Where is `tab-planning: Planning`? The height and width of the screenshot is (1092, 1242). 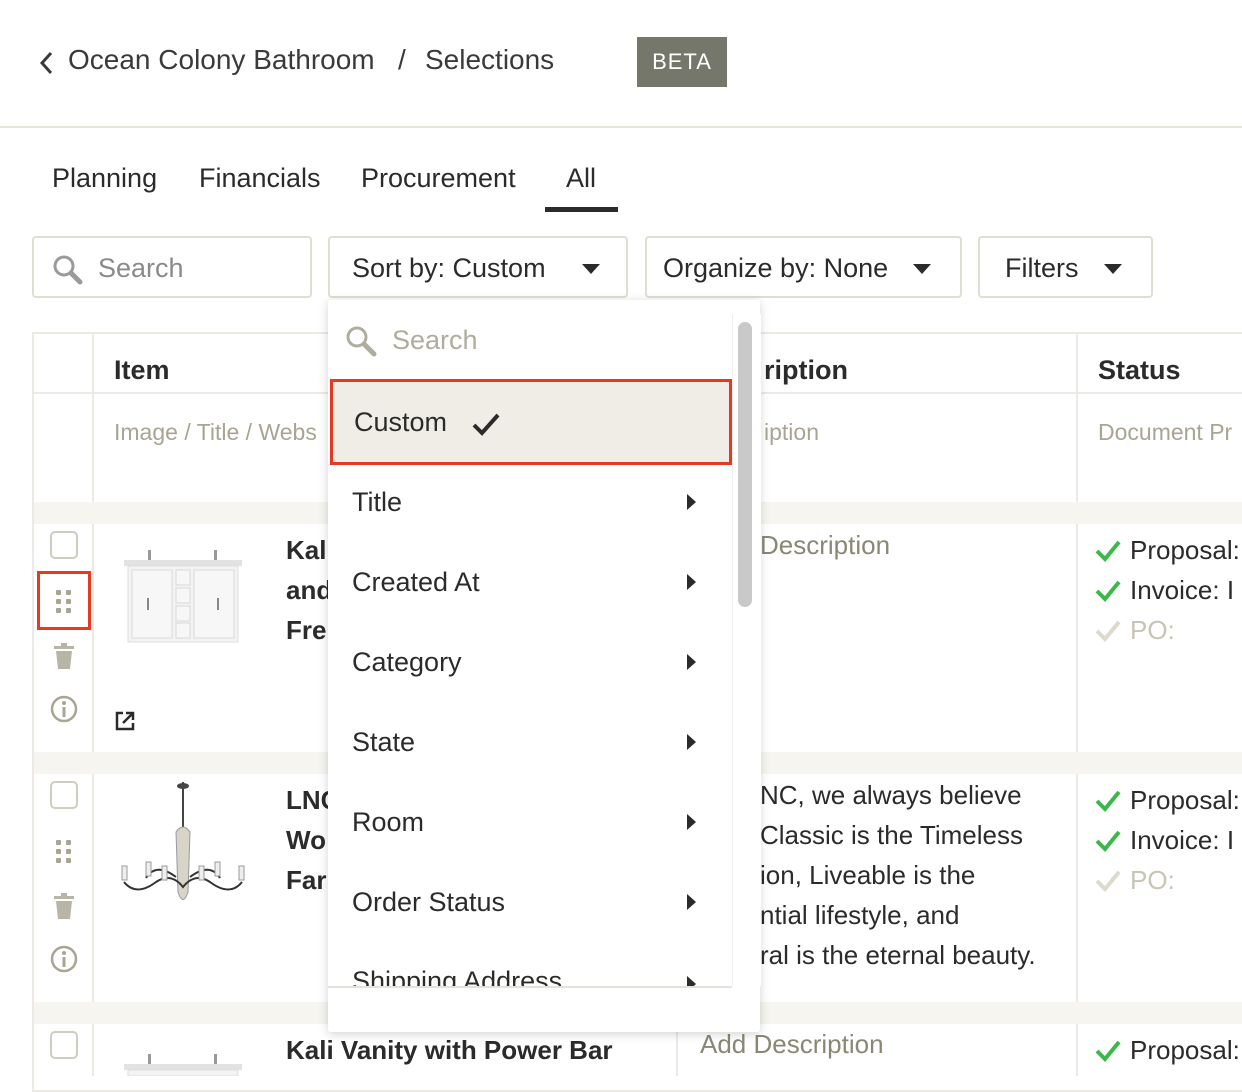
tab-planning: Planning is located at coordinates (104, 178).